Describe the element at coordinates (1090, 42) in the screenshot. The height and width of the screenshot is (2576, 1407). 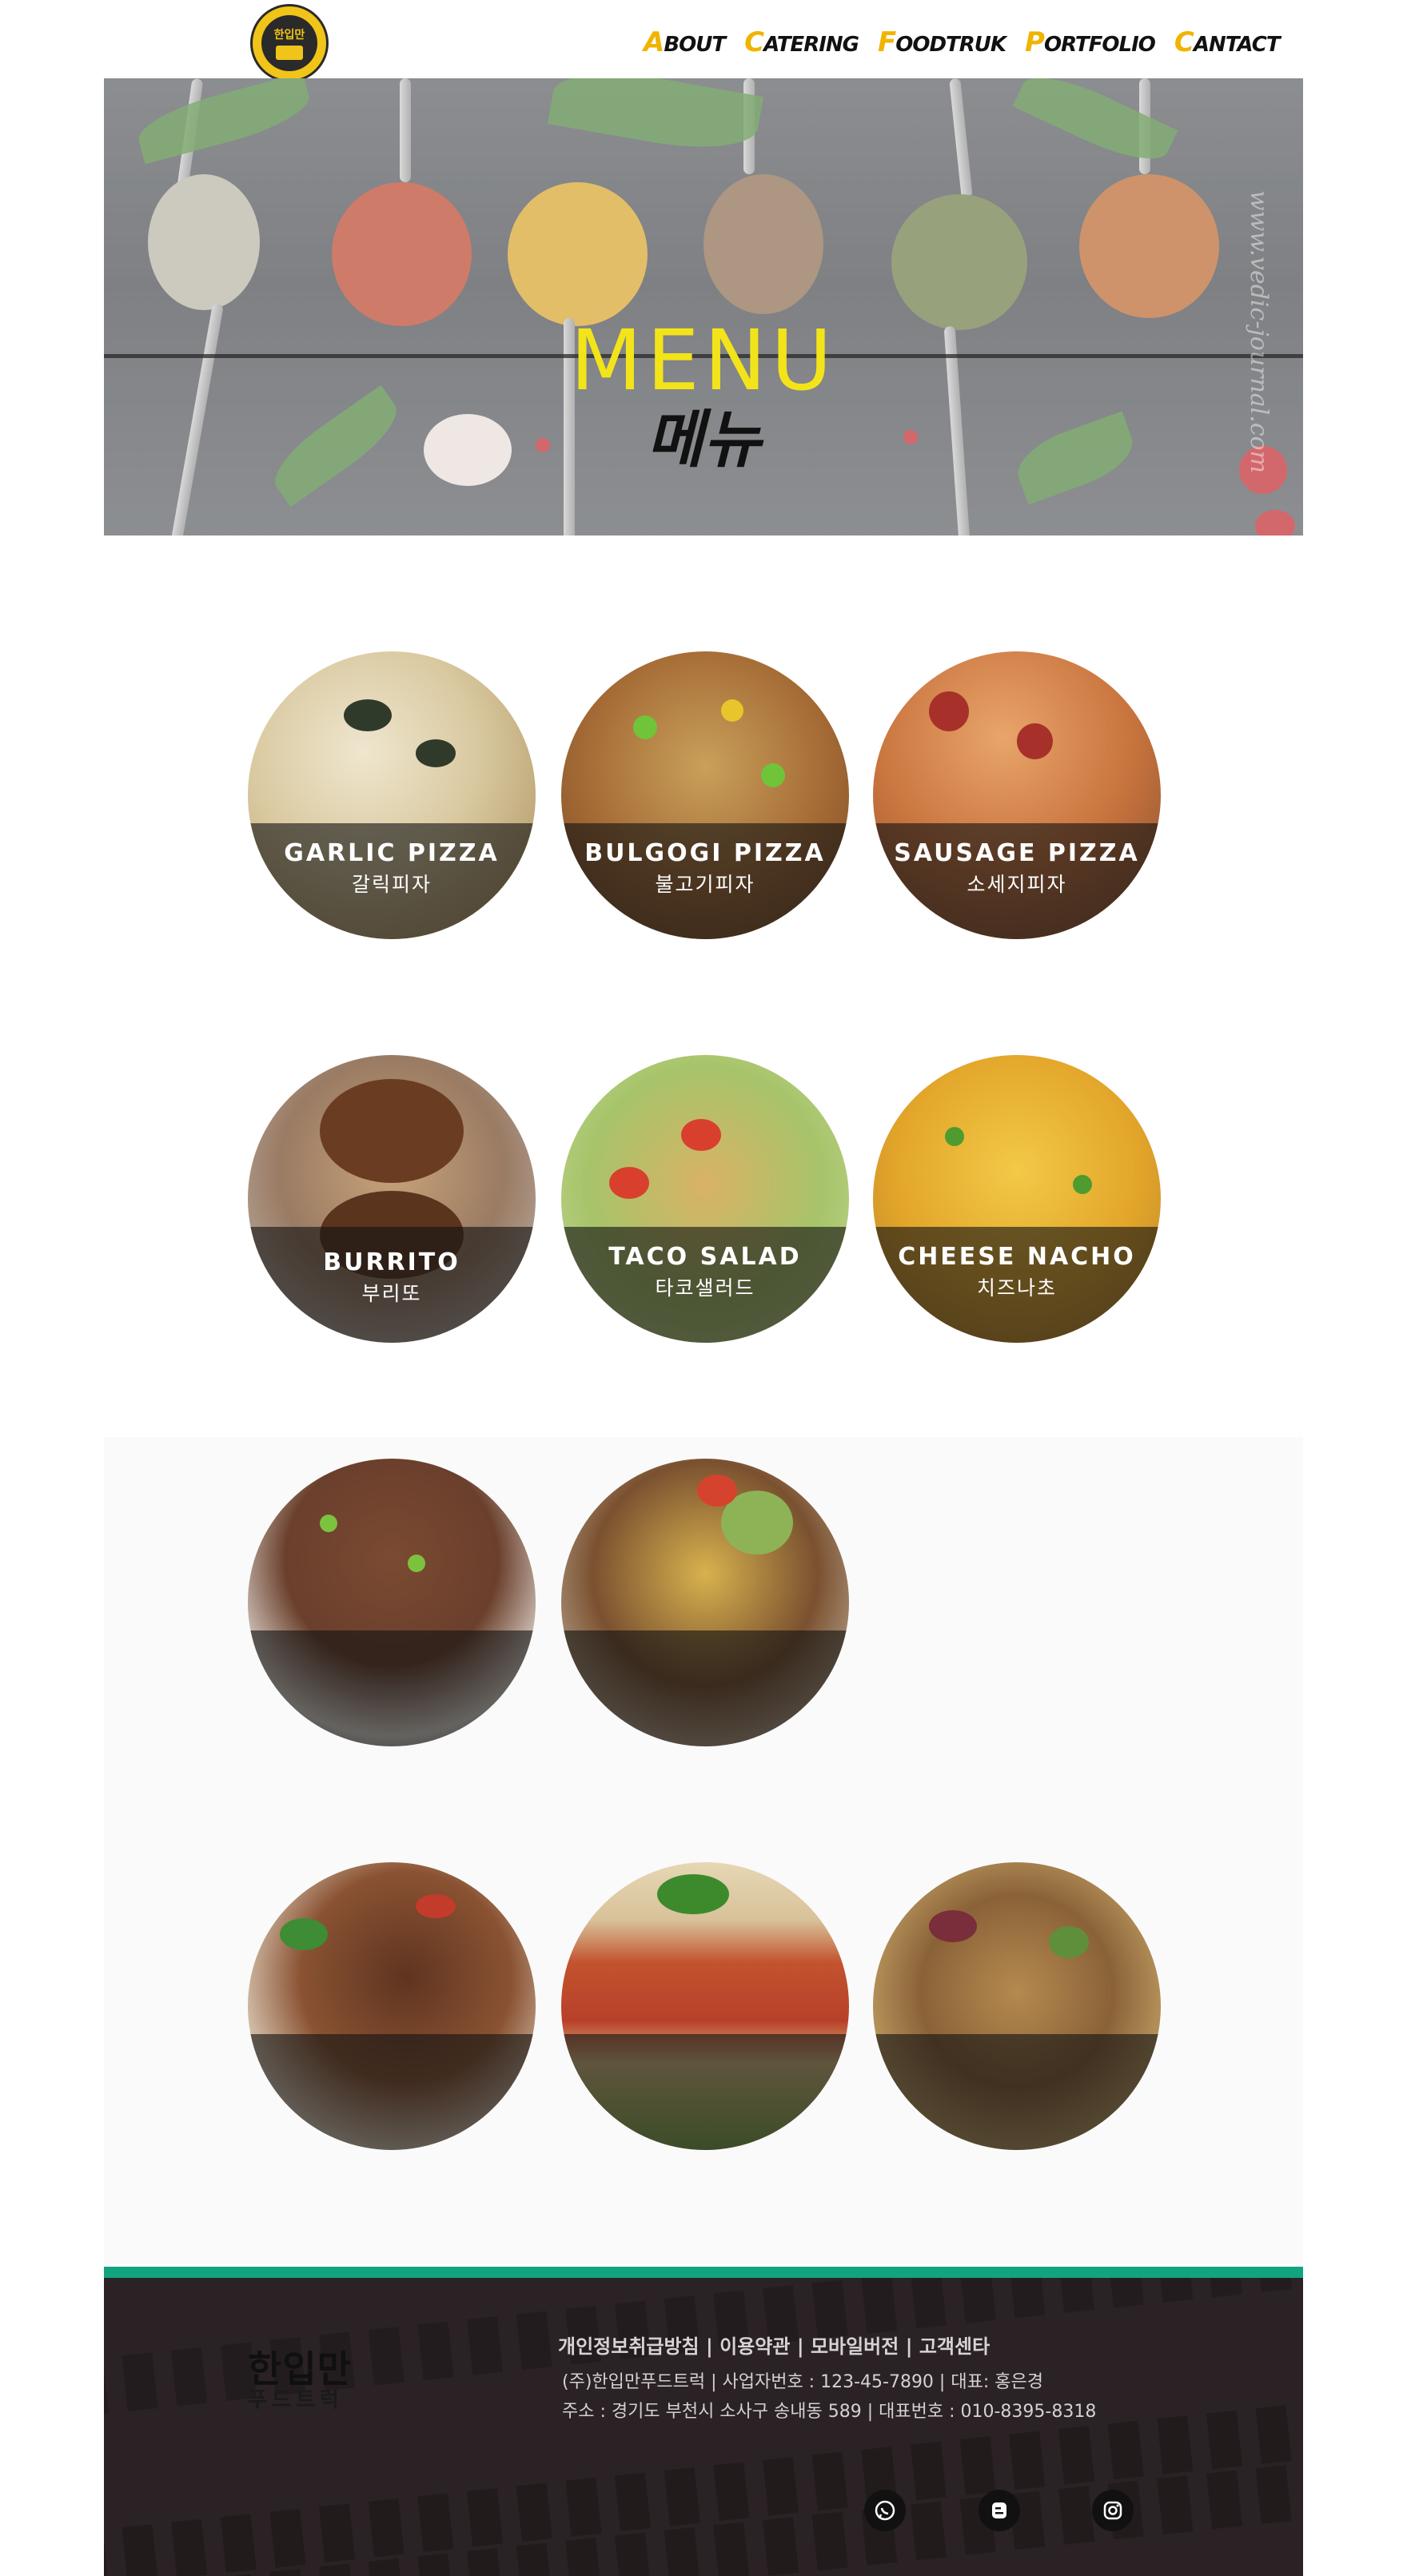
I see `nav-portfolio: PORTFOLIO` at that location.